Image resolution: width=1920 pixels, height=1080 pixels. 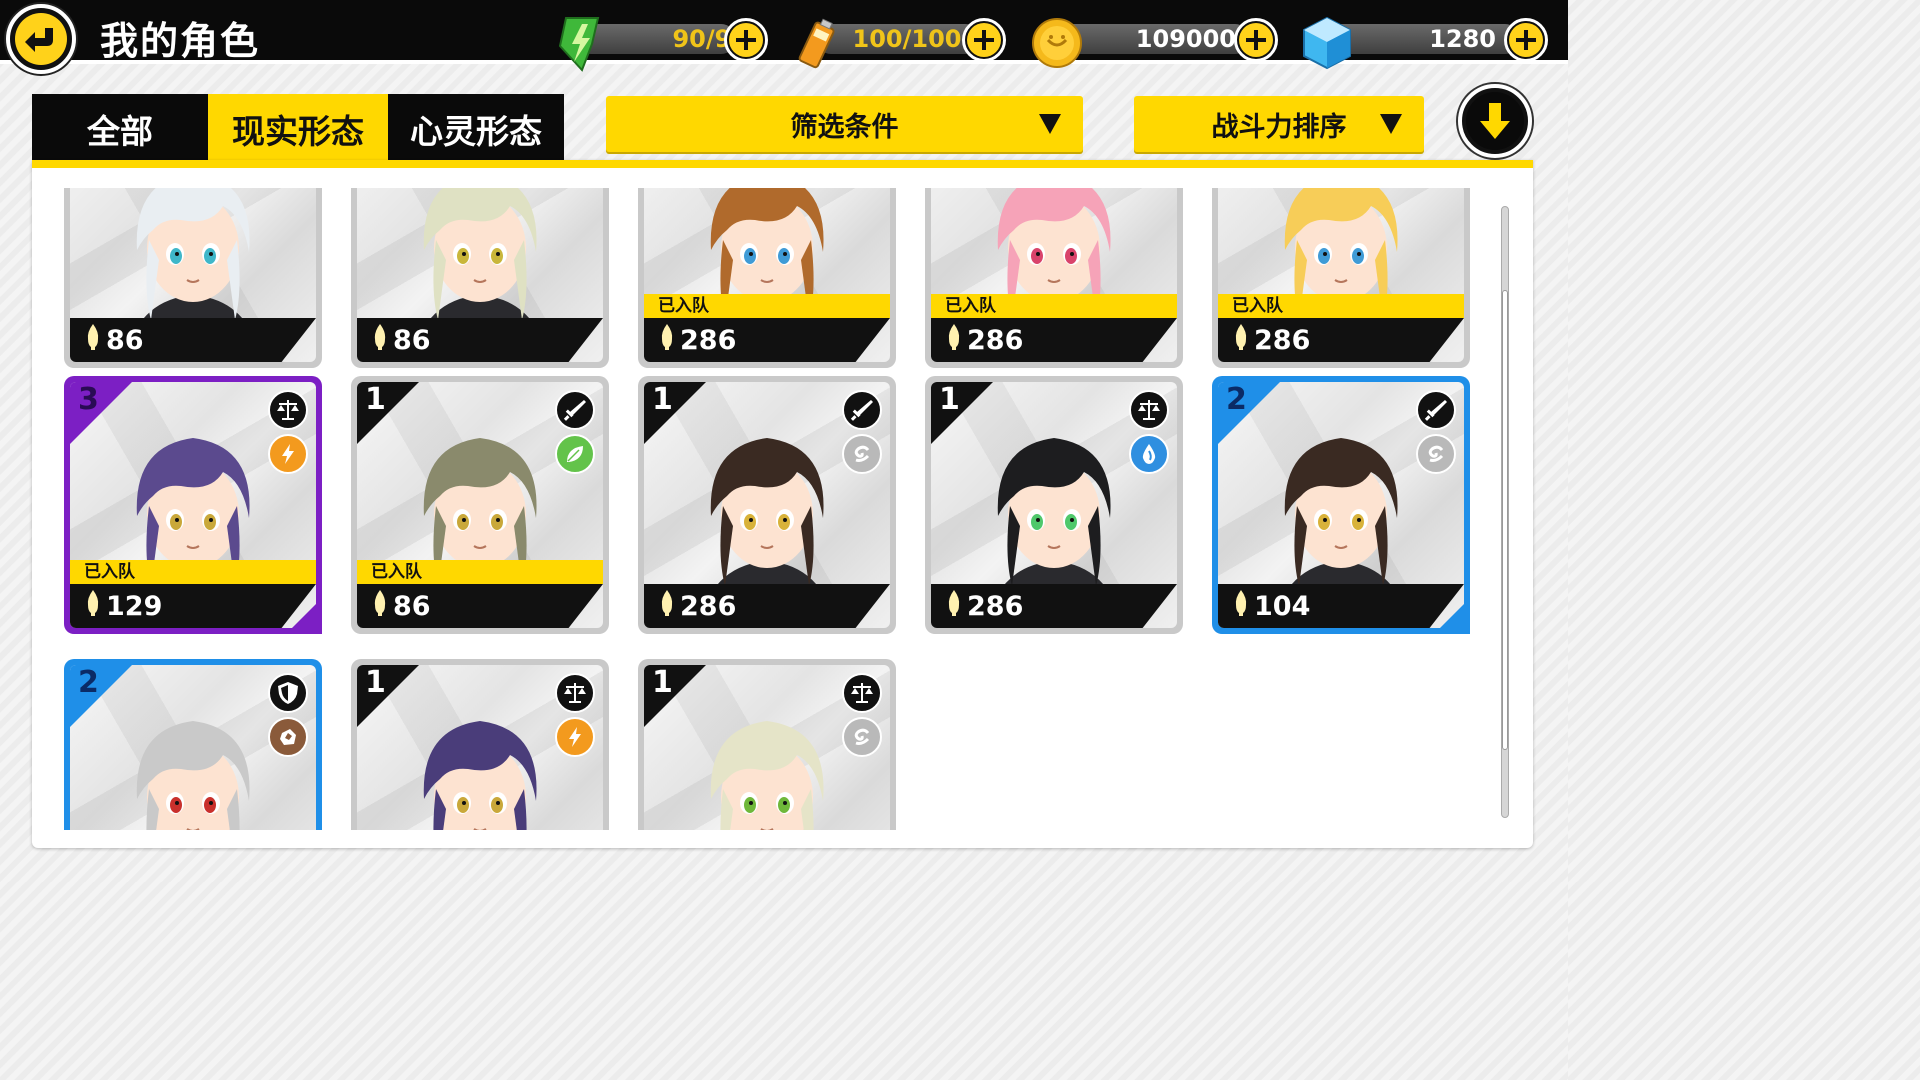 What do you see at coordinates (984, 40) in the screenshot?
I see `add-battery-button` at bounding box center [984, 40].